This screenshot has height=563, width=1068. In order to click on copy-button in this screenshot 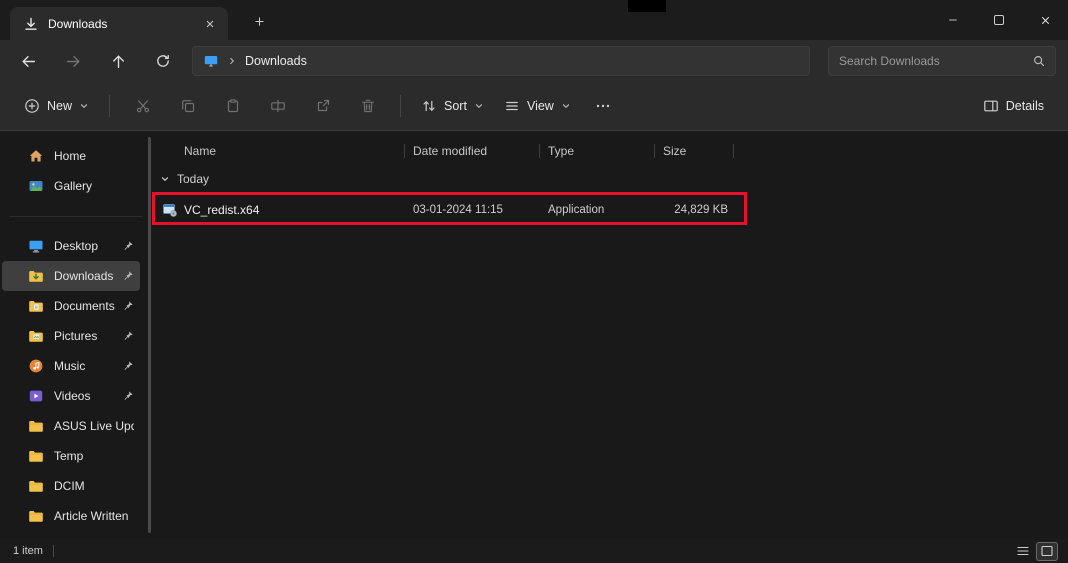, I will do `click(187, 106)`.